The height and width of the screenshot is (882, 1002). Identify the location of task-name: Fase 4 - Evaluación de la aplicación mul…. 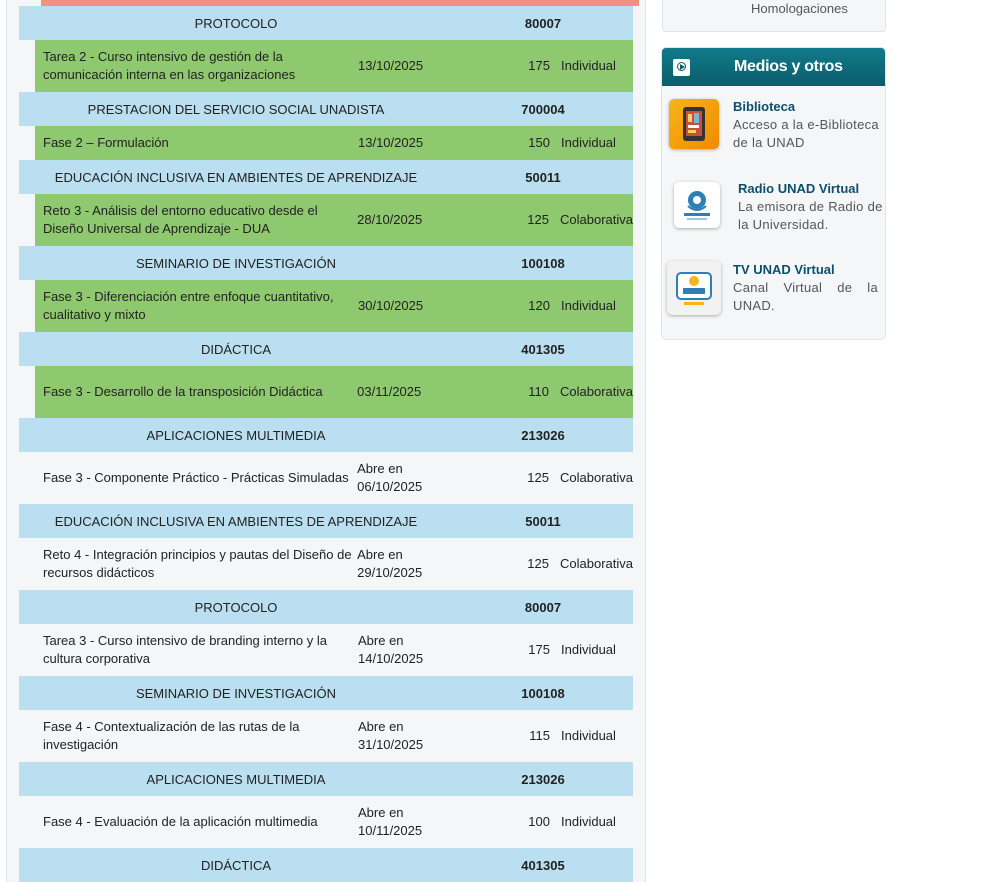
(196, 822).